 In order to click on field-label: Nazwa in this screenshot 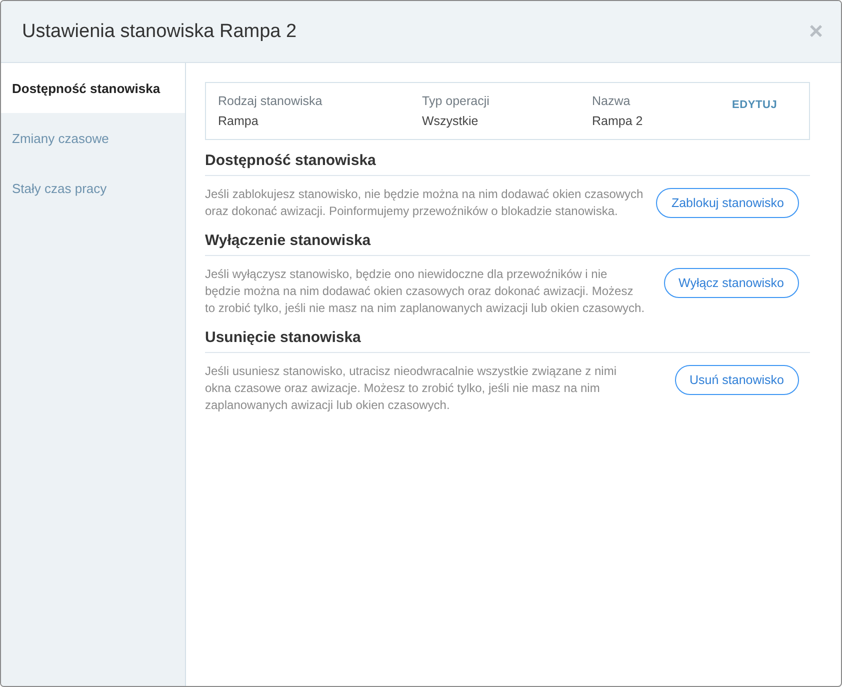, I will do `click(612, 101)`.